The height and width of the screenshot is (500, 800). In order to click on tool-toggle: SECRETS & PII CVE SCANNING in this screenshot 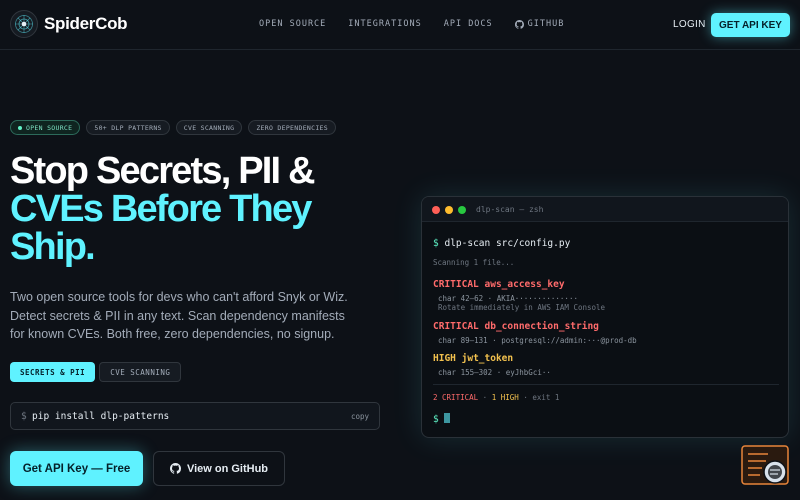, I will do `click(96, 372)`.